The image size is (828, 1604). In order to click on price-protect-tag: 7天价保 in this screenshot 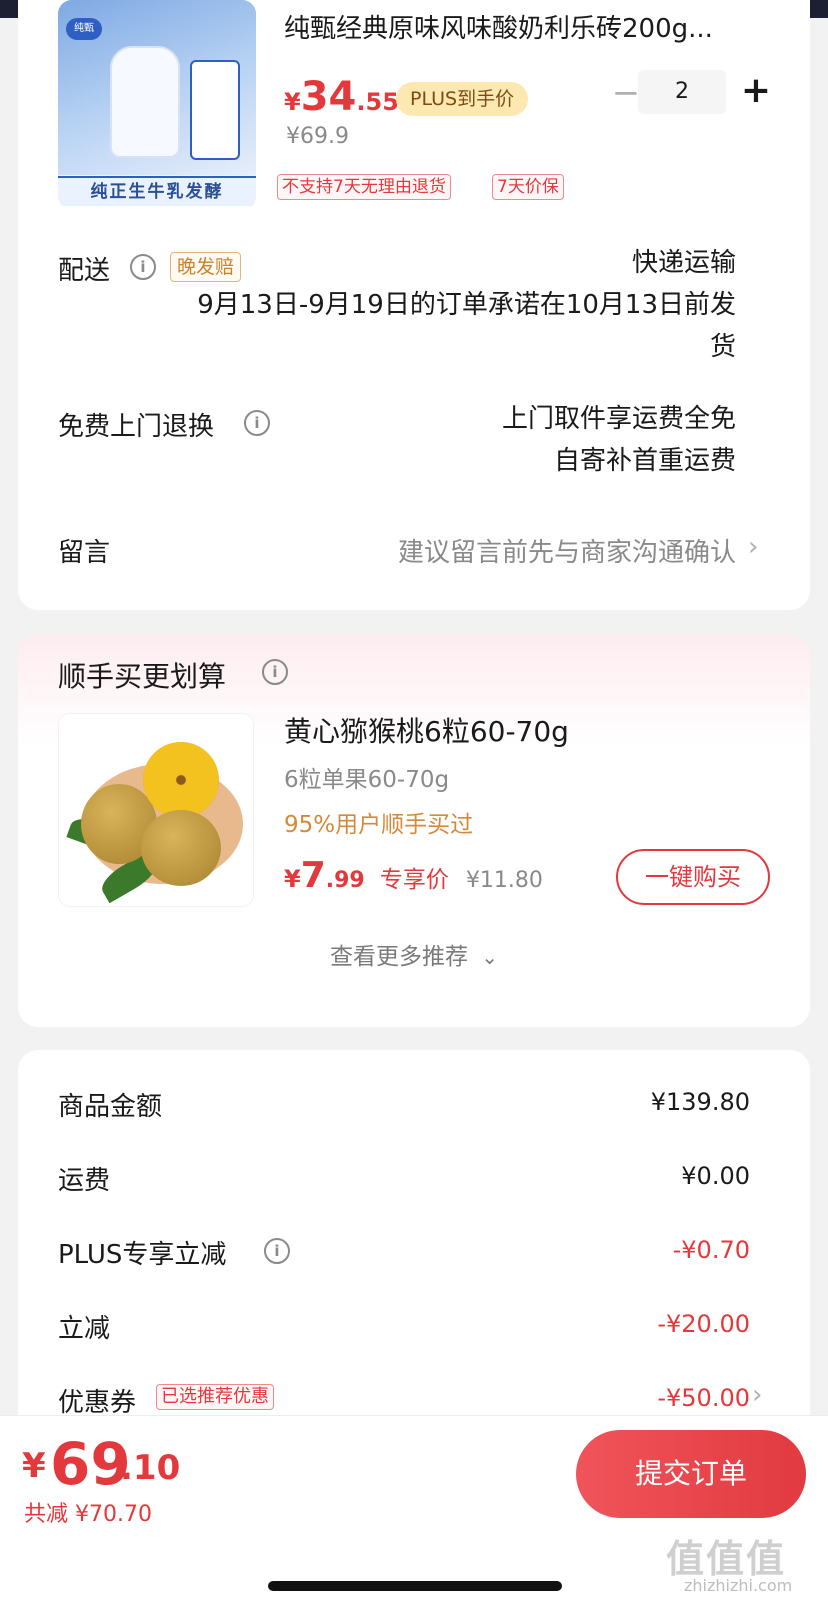, I will do `click(528, 187)`.